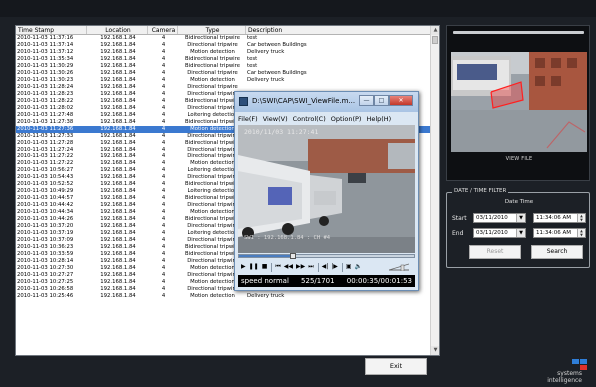  What do you see at coordinates (559, 218) in the screenshot?
I see `start-time-spinner: 11:34:06 AM ▲ ▼` at bounding box center [559, 218].